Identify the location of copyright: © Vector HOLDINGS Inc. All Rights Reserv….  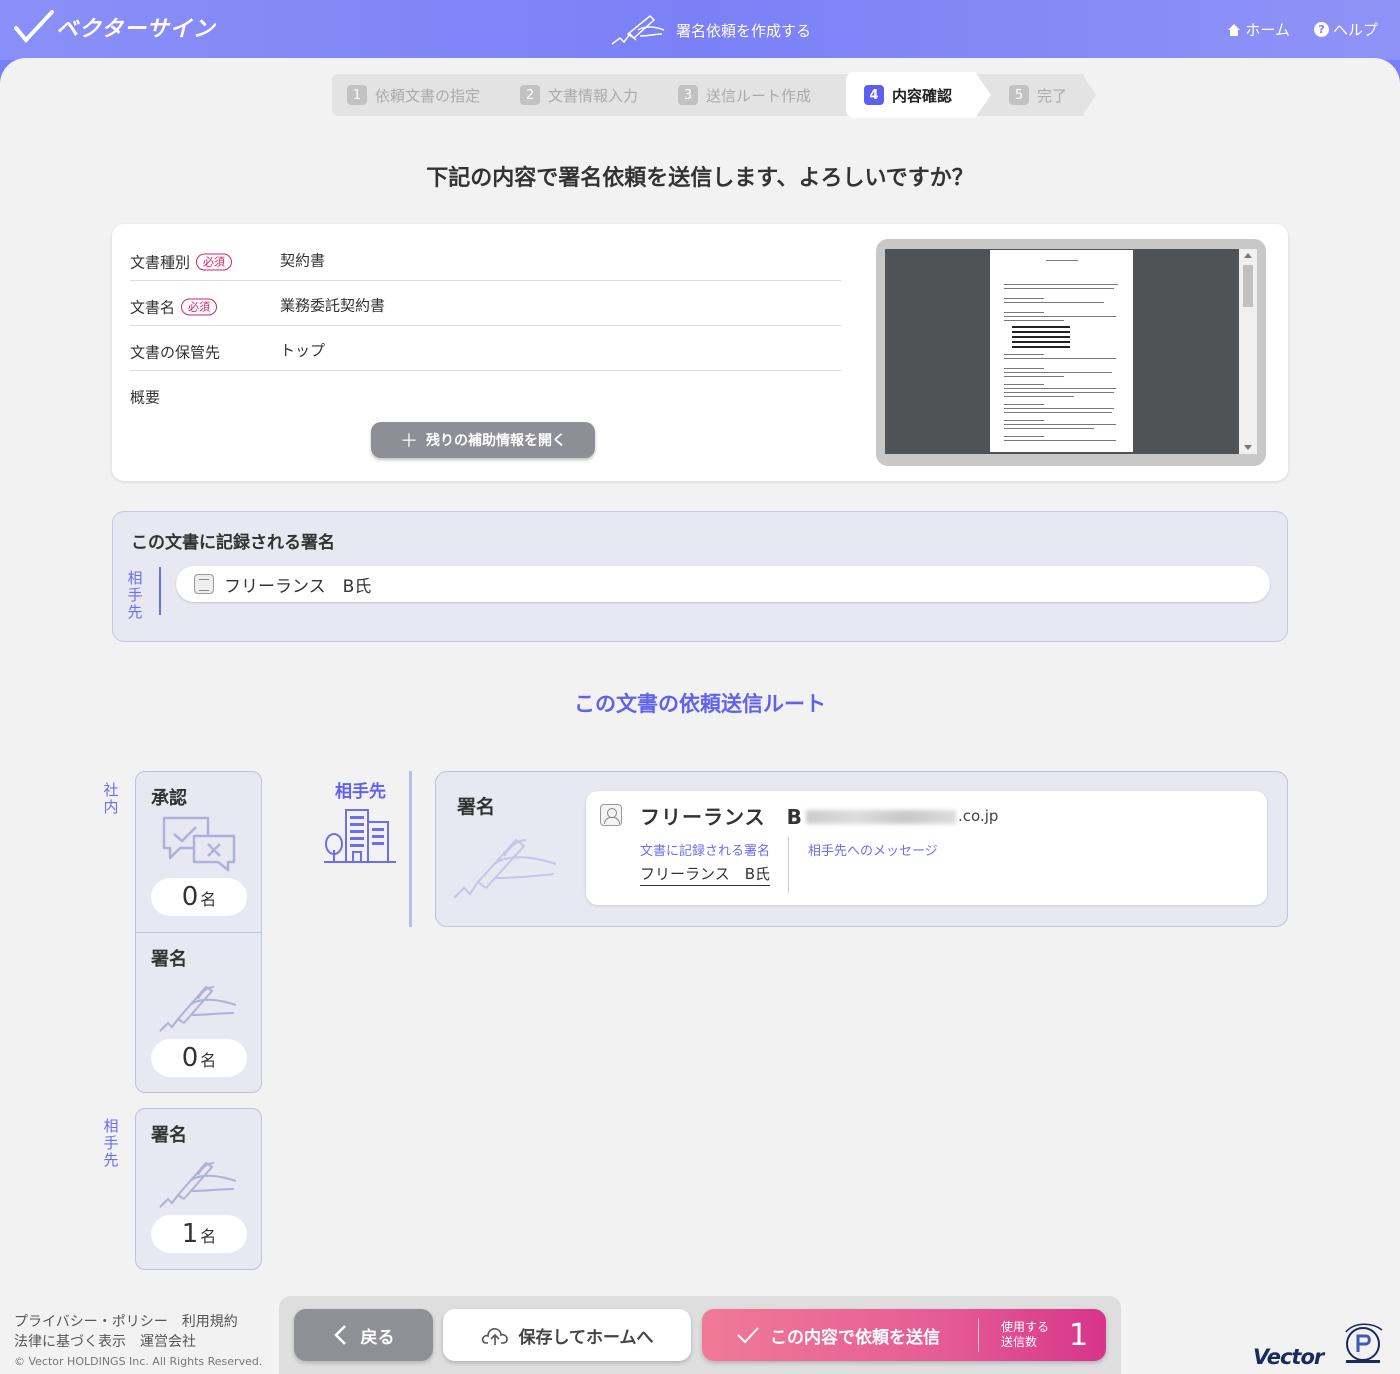
(138, 1361).